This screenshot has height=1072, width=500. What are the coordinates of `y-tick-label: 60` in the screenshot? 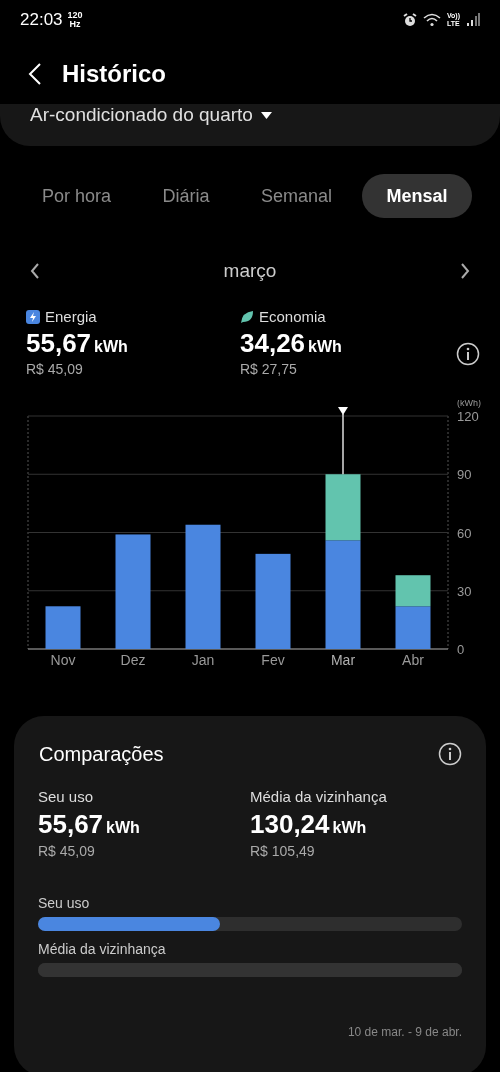 It's located at (464, 533).